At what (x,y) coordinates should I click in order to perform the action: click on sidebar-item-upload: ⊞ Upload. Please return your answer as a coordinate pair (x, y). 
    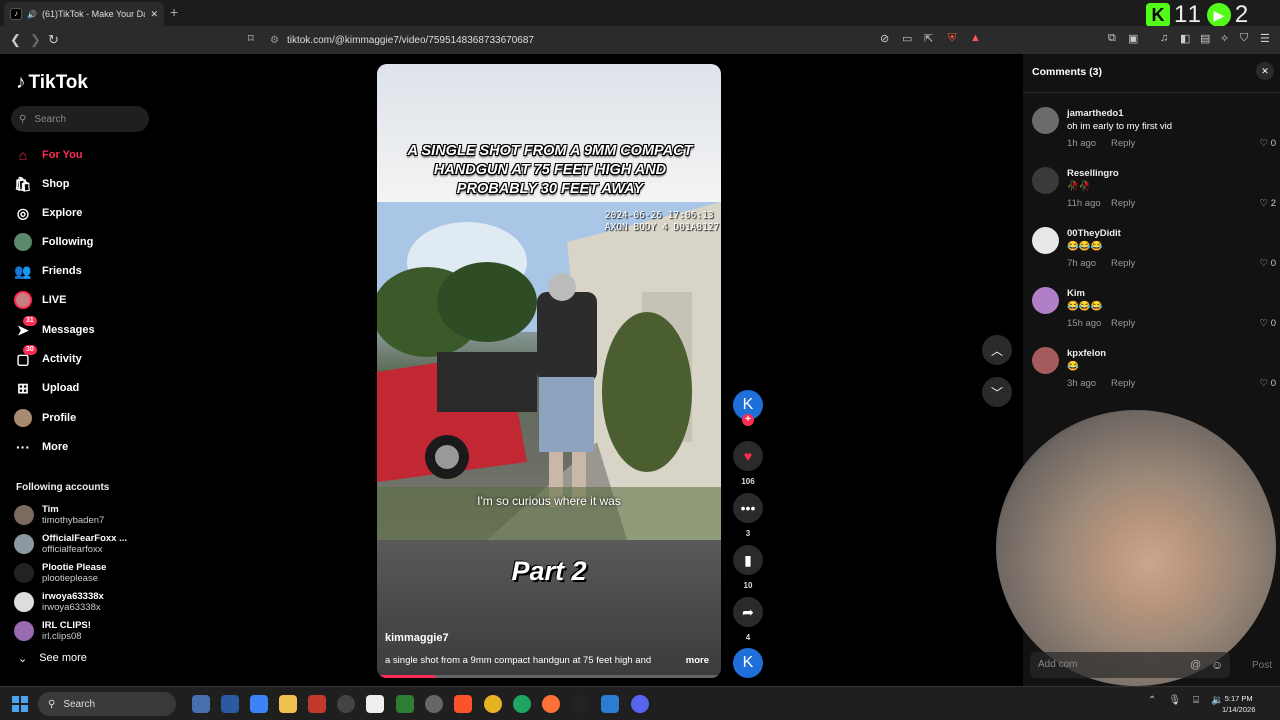
    Looking at the image, I should click on (46, 388).